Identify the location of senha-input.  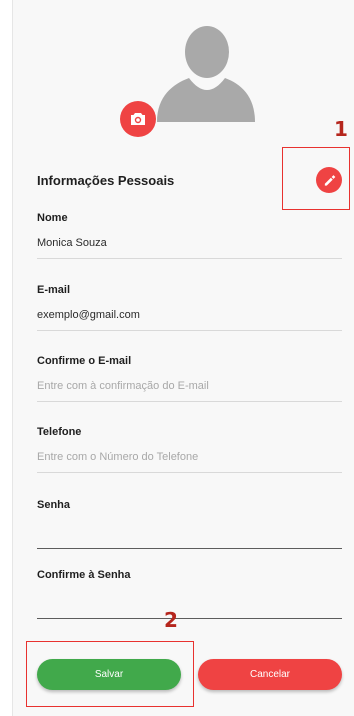
(189, 533).